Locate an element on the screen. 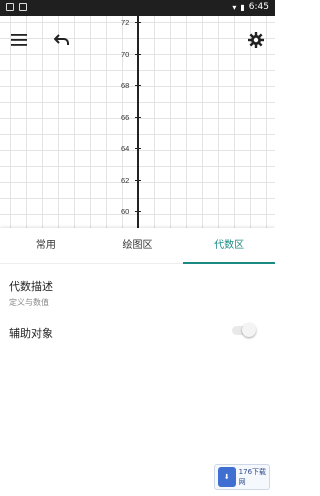  y-tick-label: 68 is located at coordinates (125, 85).